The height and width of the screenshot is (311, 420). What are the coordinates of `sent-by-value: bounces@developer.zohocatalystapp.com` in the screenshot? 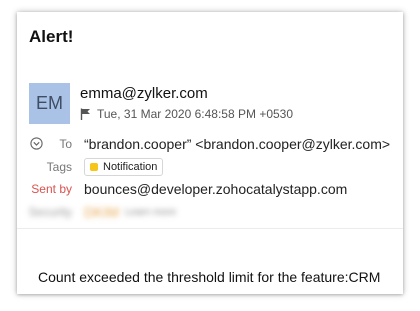 It's located at (215, 189).